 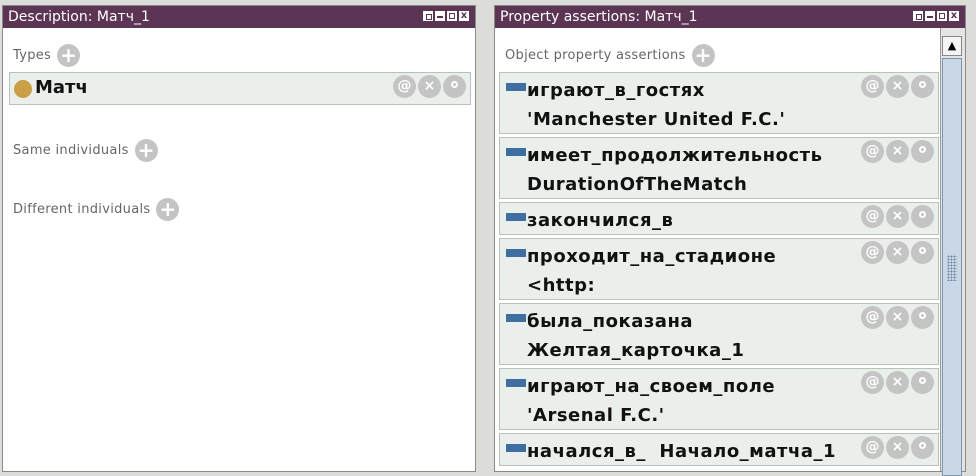 I want to click on assertion-text: начался_в_ Начало_матча_1, so click(x=682, y=451).